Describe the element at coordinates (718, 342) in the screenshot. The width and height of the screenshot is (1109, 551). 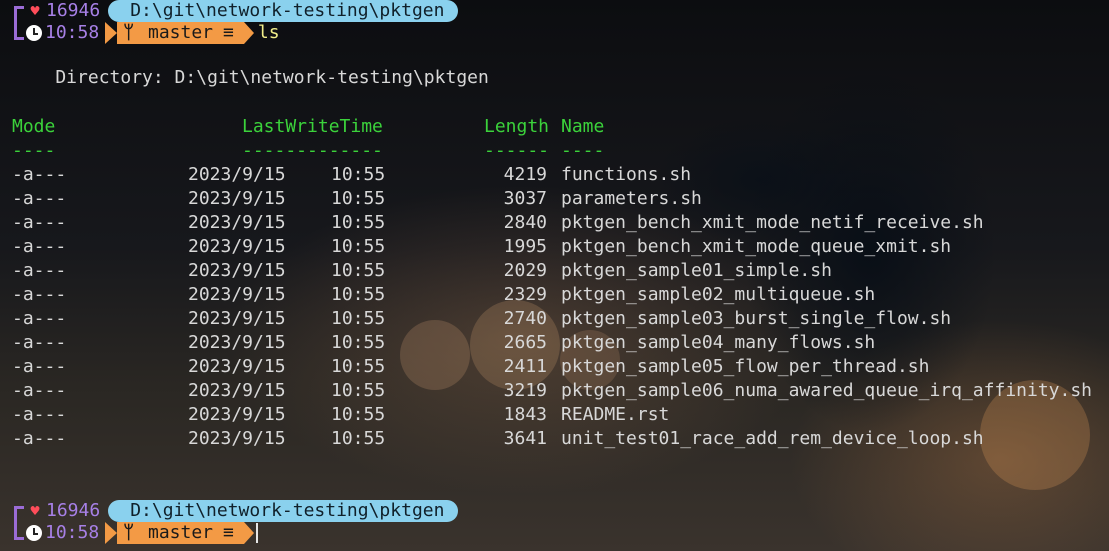
I see `file-name: pktgen_sample04_many_flows.sh` at that location.